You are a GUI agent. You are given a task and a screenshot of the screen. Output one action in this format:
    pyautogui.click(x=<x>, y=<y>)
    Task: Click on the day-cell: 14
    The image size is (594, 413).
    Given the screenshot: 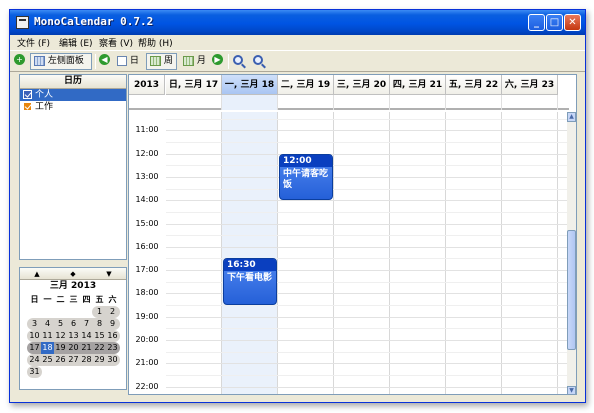 What is the action you would take?
    pyautogui.click(x=86, y=336)
    